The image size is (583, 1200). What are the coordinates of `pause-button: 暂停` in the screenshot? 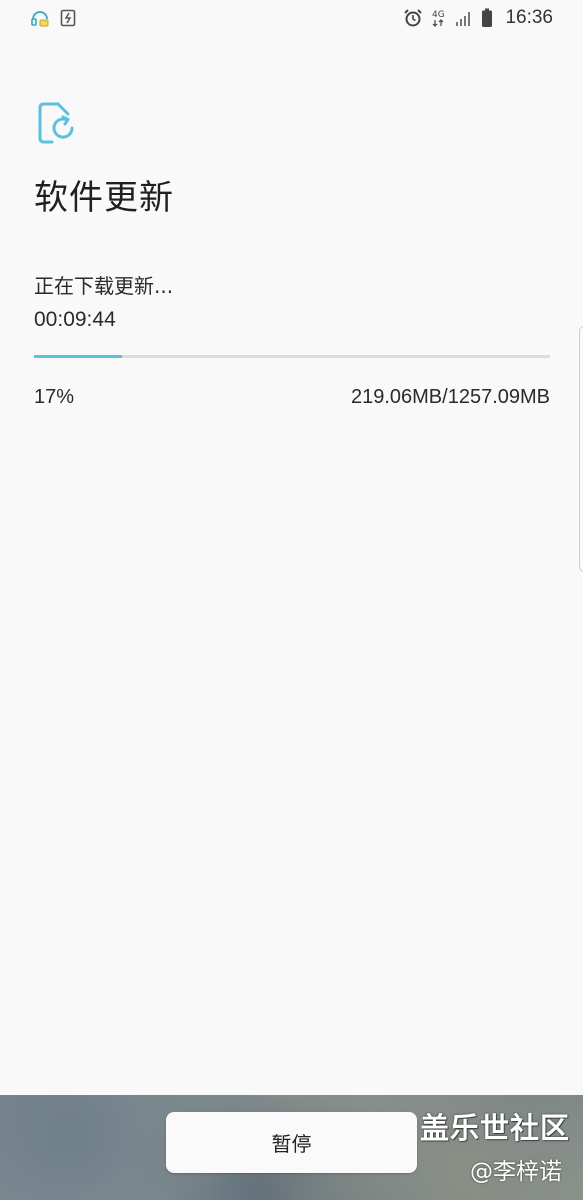 It's located at (291, 1142).